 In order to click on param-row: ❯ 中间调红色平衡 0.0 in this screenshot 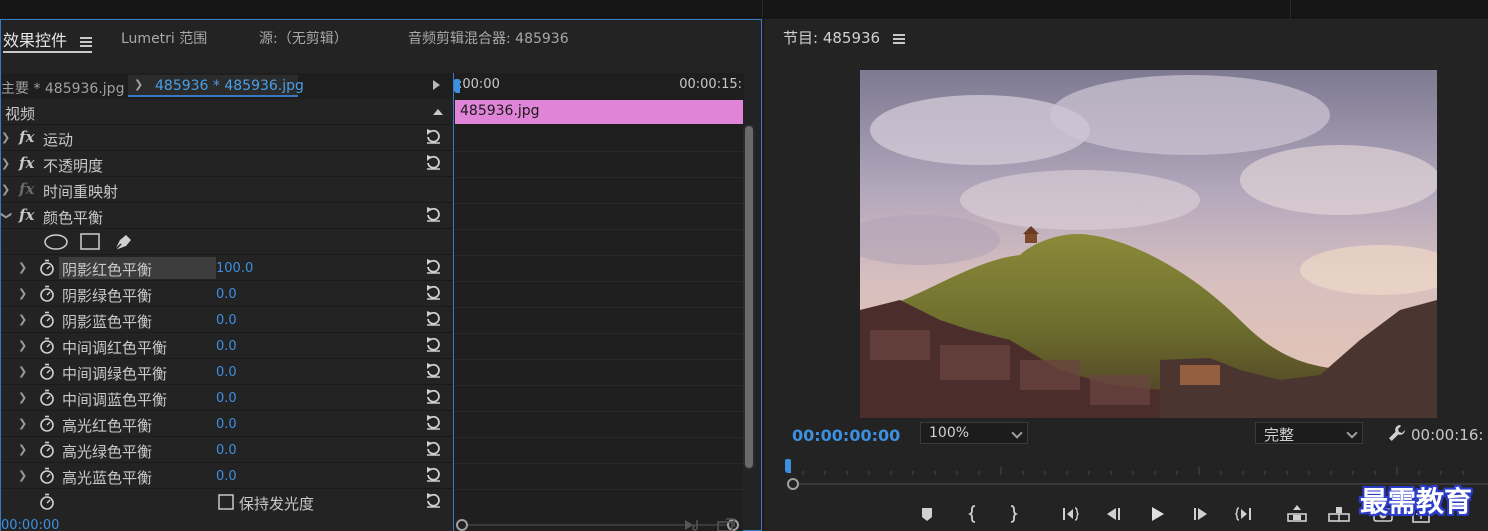, I will do `click(227, 346)`.